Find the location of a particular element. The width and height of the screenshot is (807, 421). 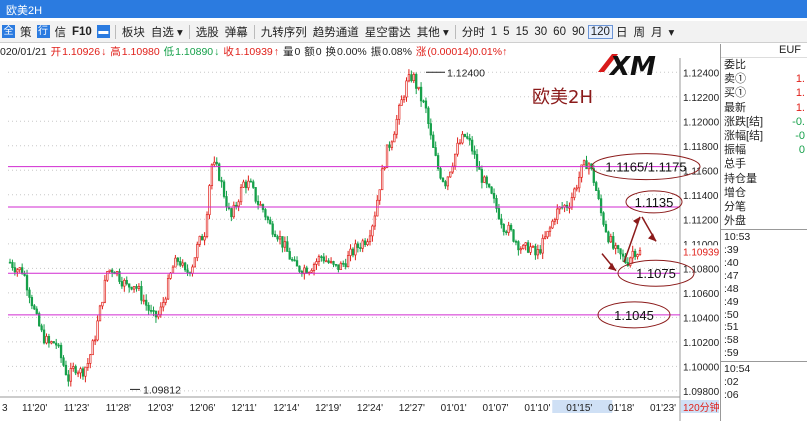

period-more-dropdown: ▾ is located at coordinates (671, 32).